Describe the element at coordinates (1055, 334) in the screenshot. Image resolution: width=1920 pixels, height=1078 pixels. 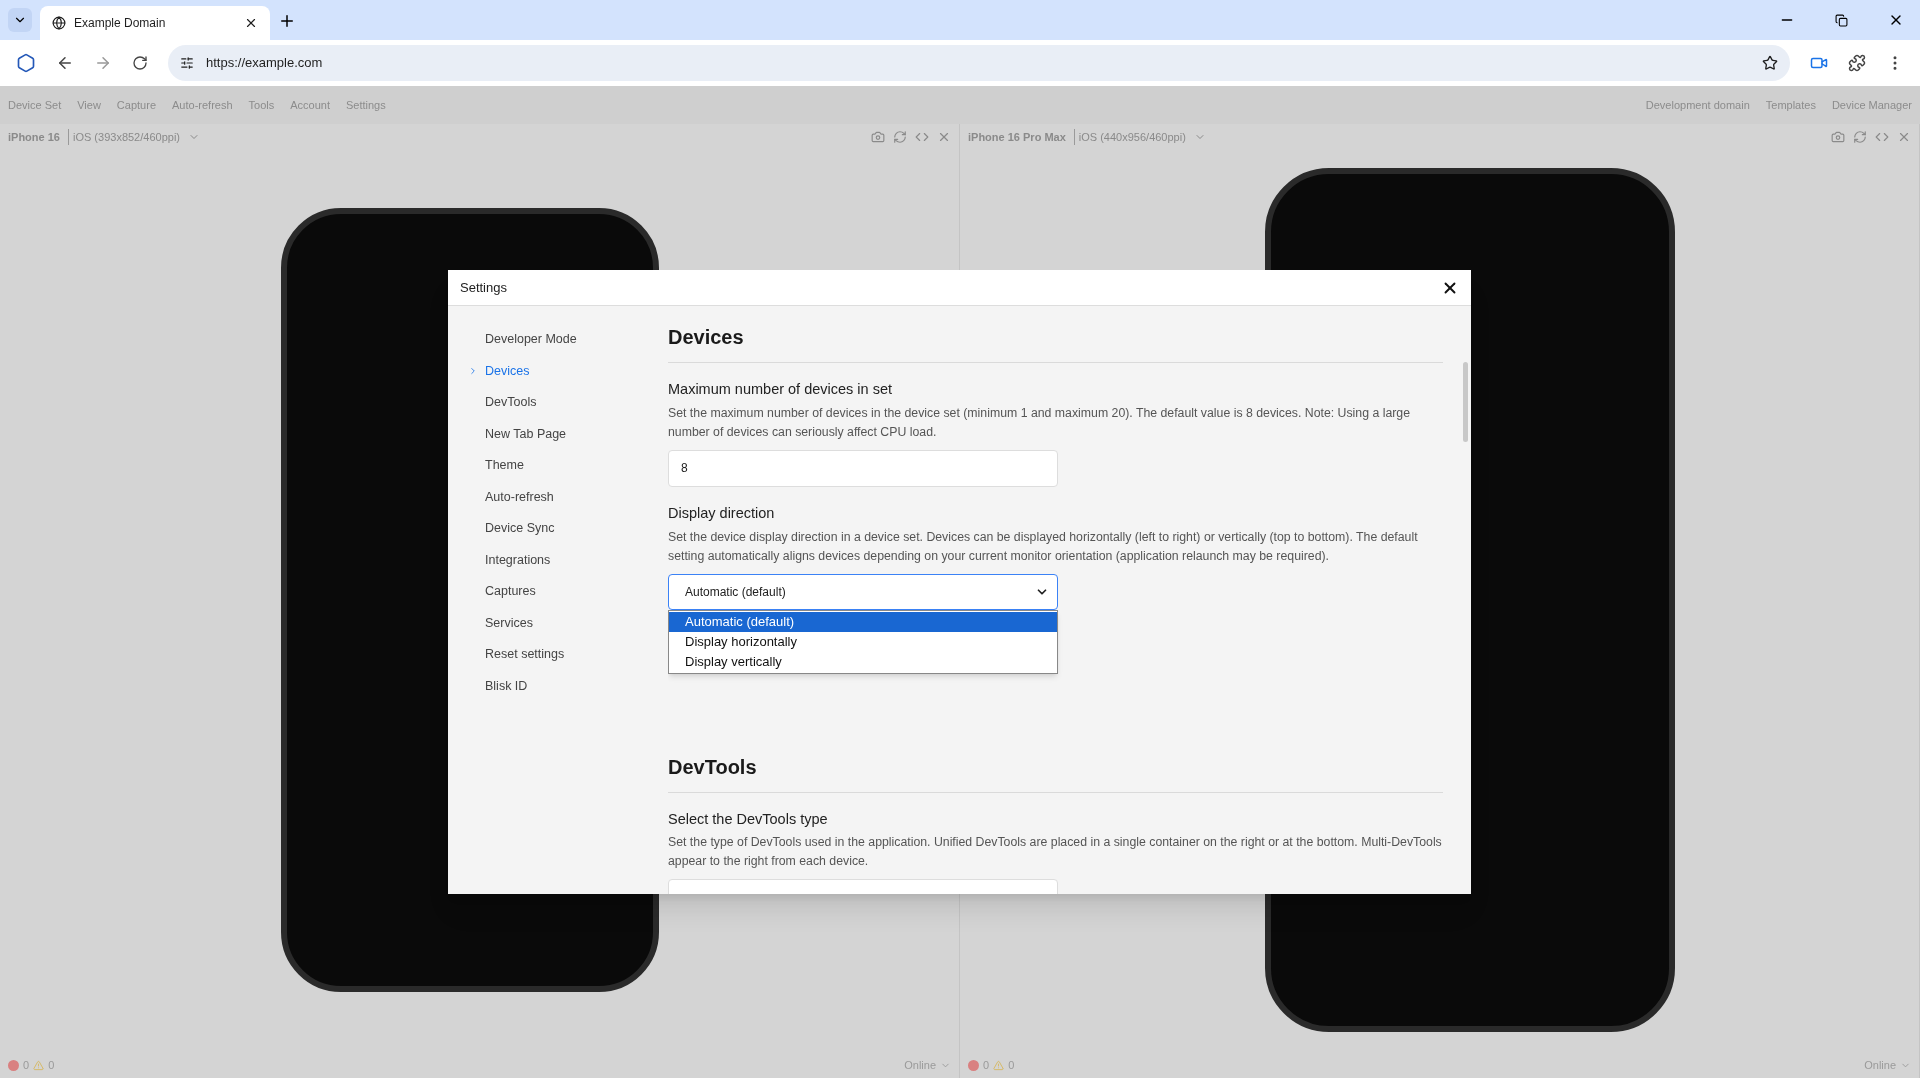
I see `section-title: Devices` at that location.